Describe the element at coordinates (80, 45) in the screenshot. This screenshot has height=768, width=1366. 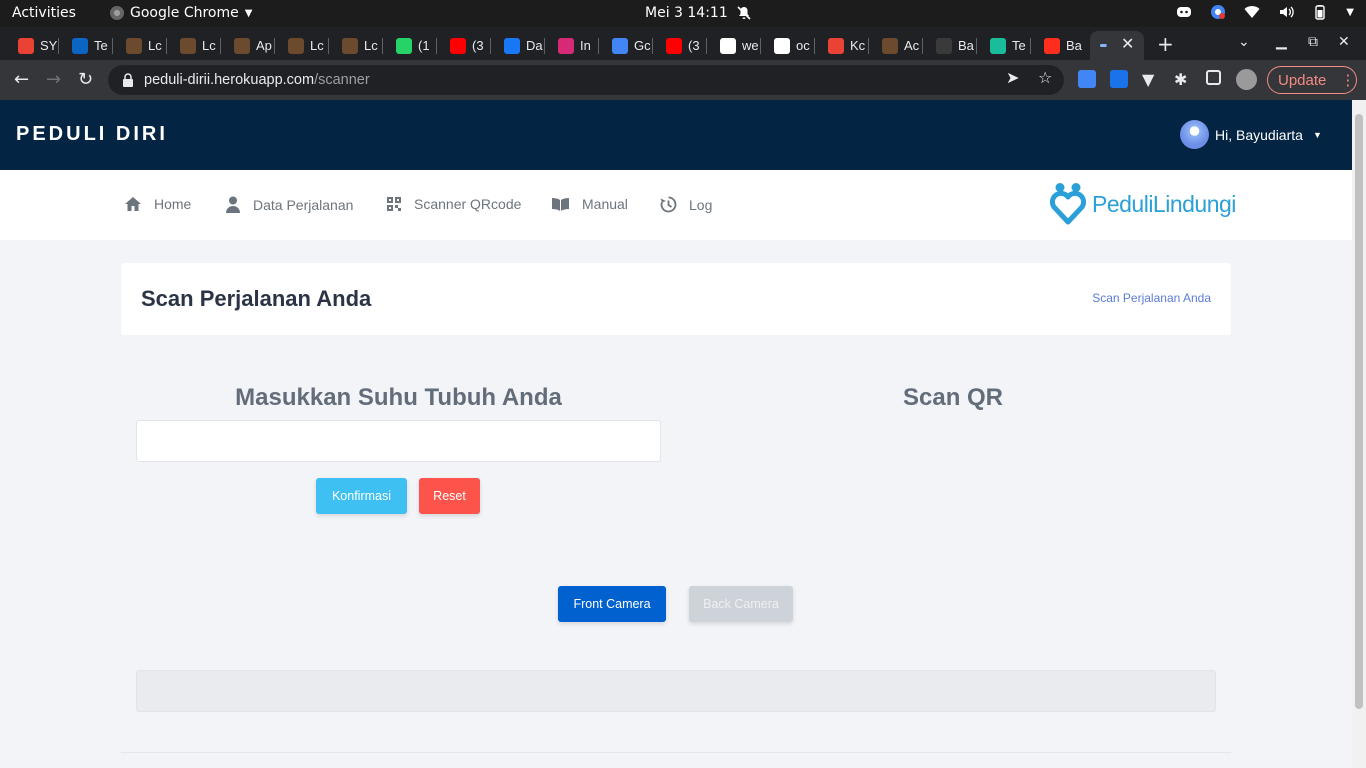
I see `linkedin-icon` at that location.